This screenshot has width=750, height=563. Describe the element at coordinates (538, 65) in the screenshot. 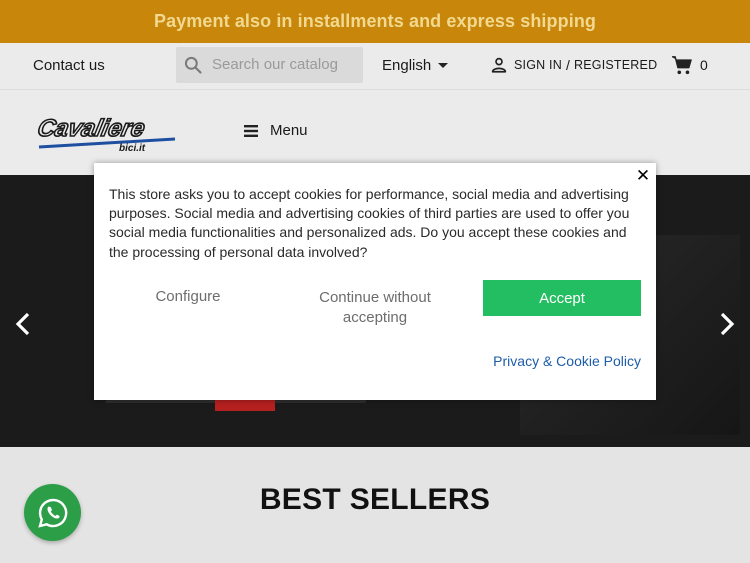

I see `sign-in-label: SIGN IN` at that location.